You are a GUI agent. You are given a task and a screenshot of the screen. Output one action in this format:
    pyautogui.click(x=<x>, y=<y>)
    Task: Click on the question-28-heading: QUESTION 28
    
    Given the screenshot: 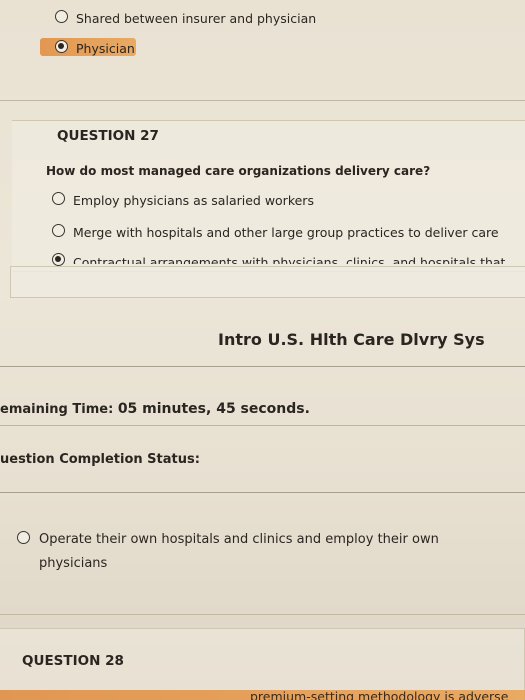 What is the action you would take?
    pyautogui.click(x=73, y=661)
    